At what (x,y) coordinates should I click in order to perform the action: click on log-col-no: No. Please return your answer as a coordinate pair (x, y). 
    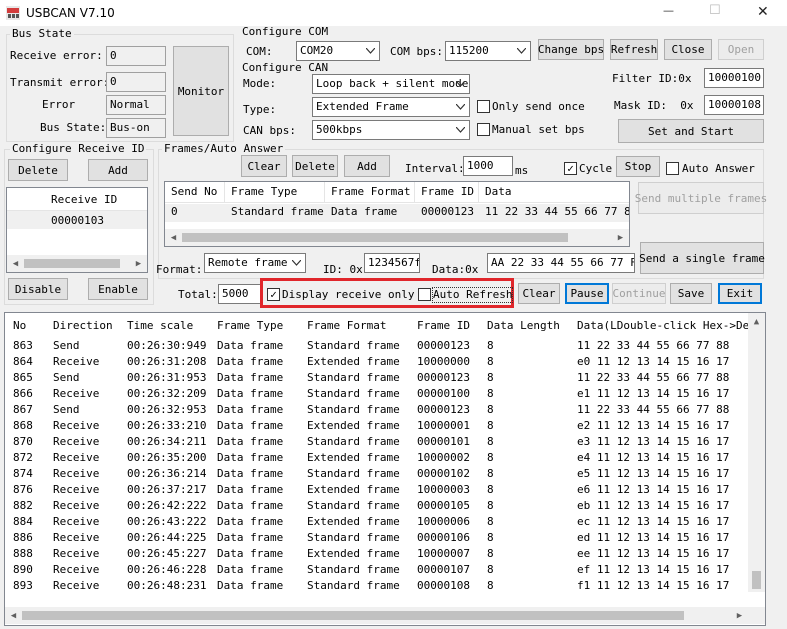
    Looking at the image, I should click on (19, 326).